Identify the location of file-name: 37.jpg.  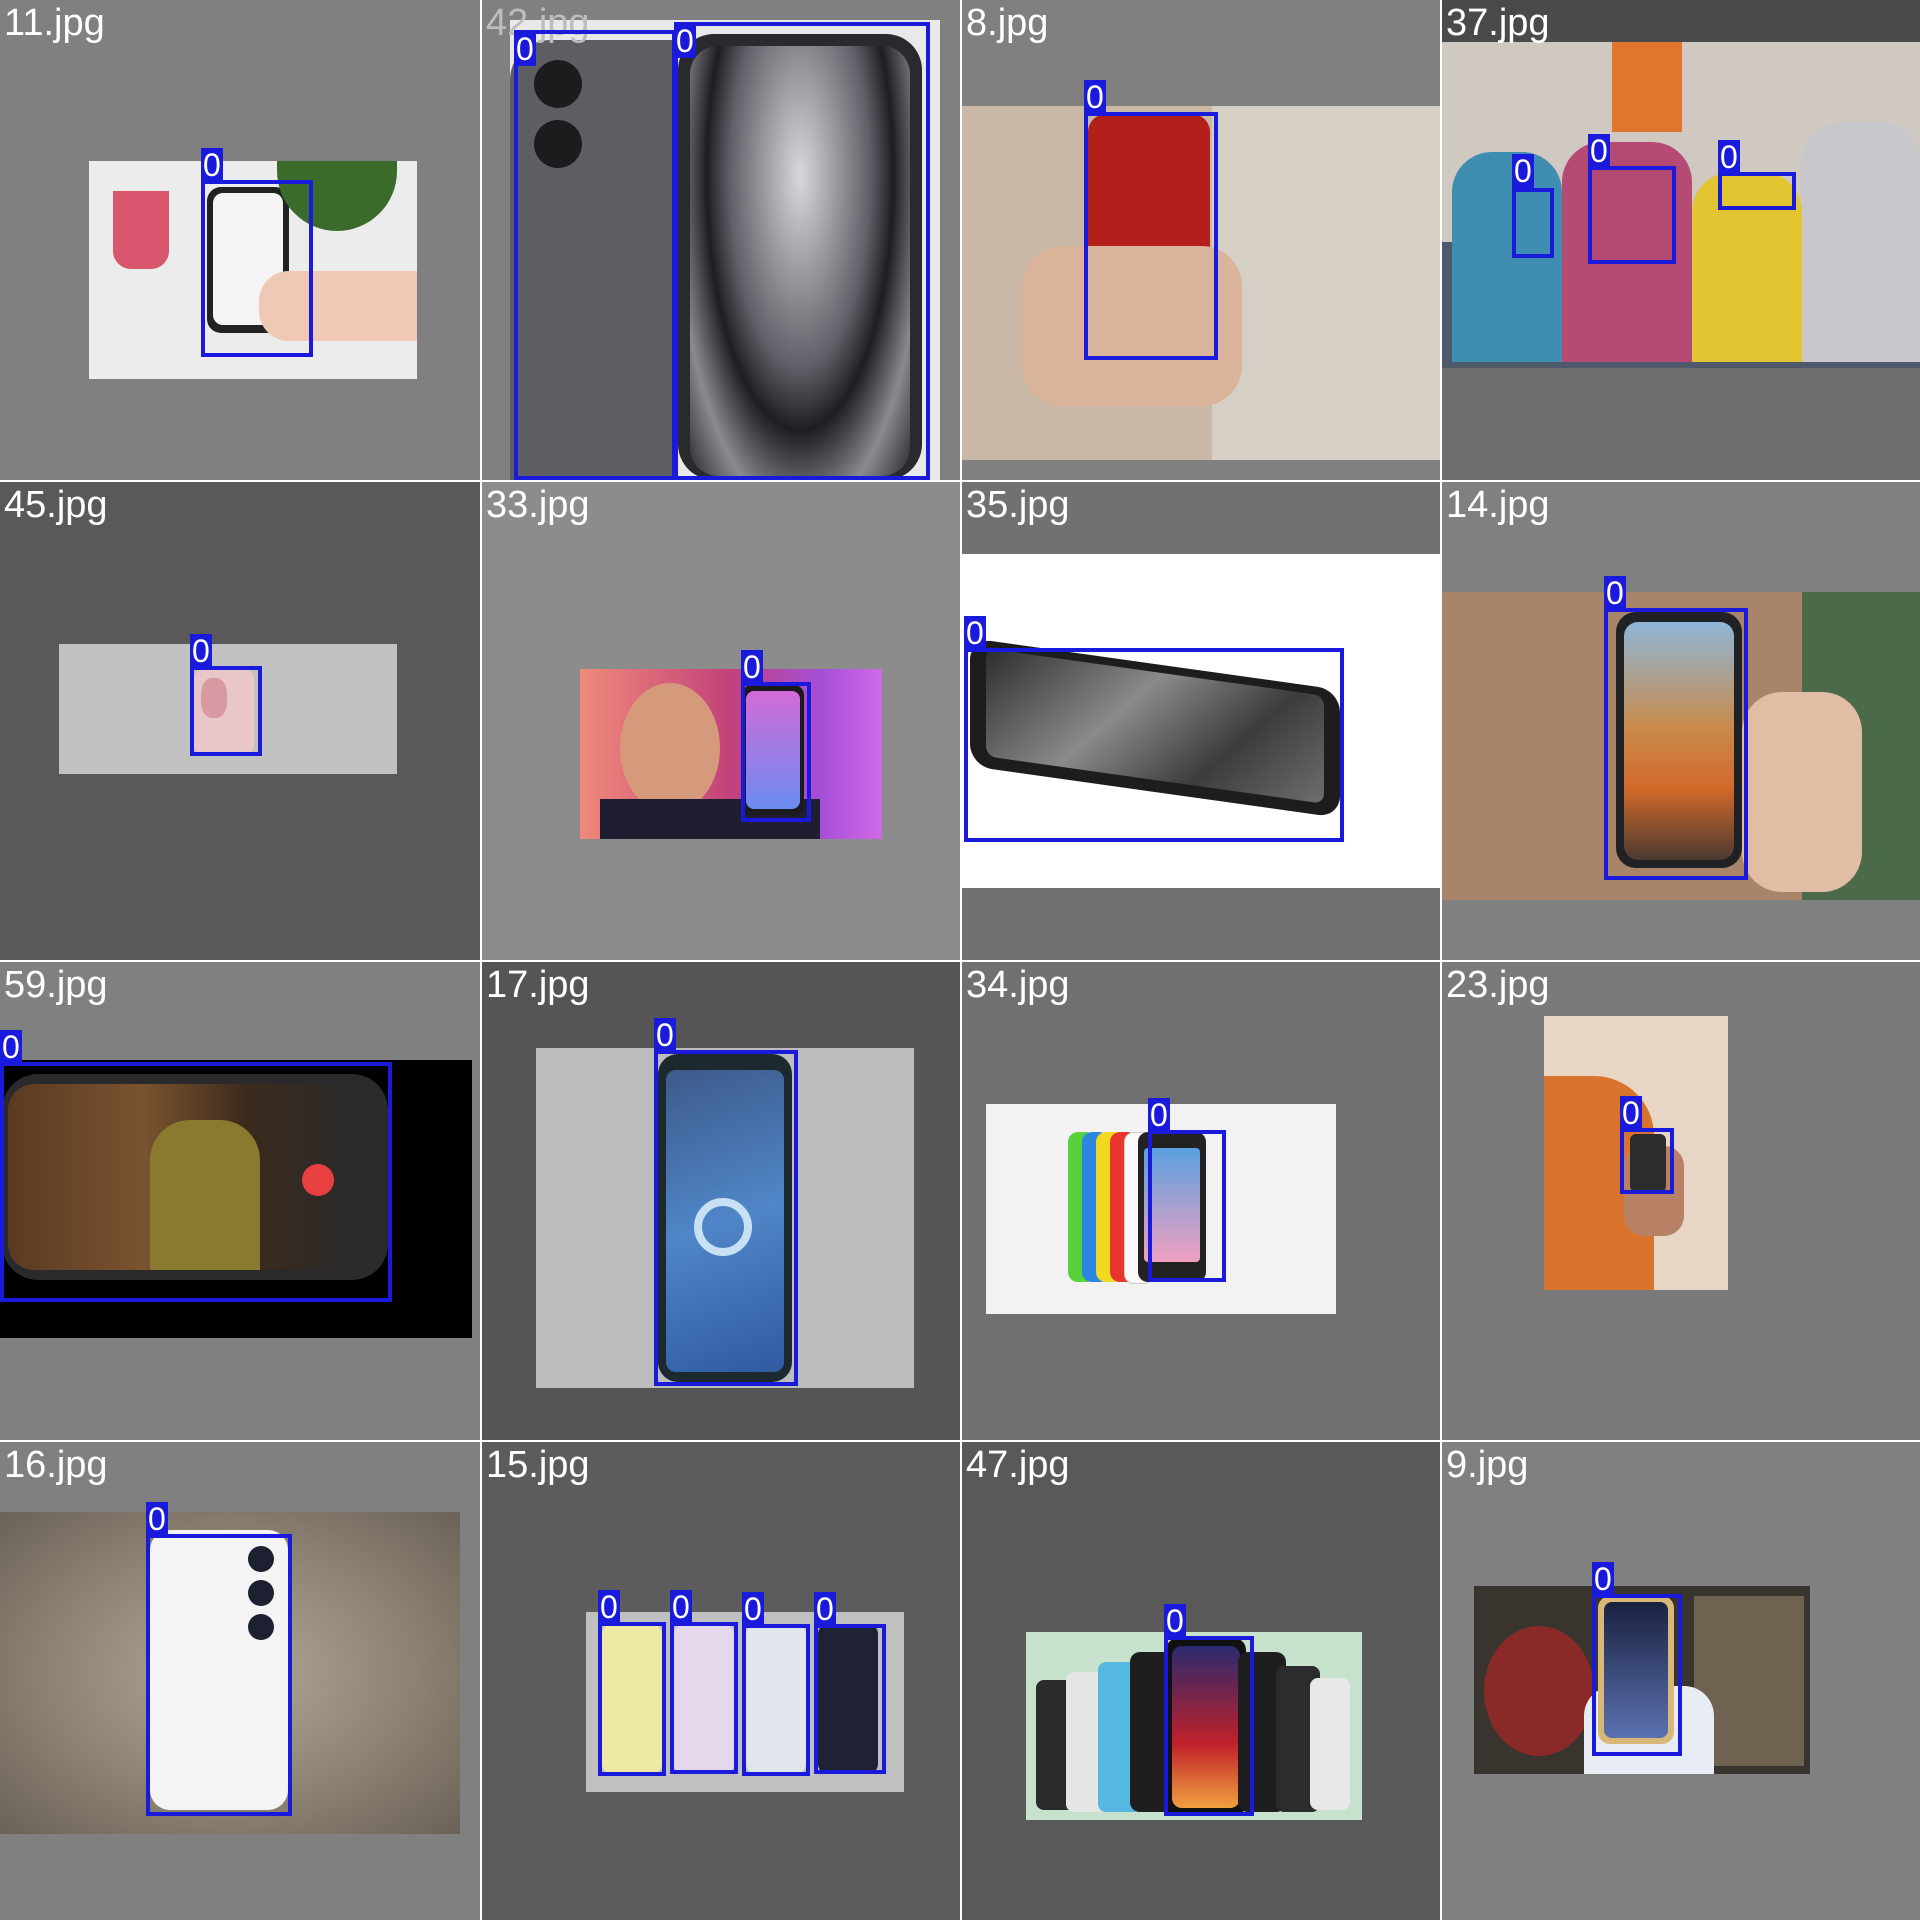
(1498, 23).